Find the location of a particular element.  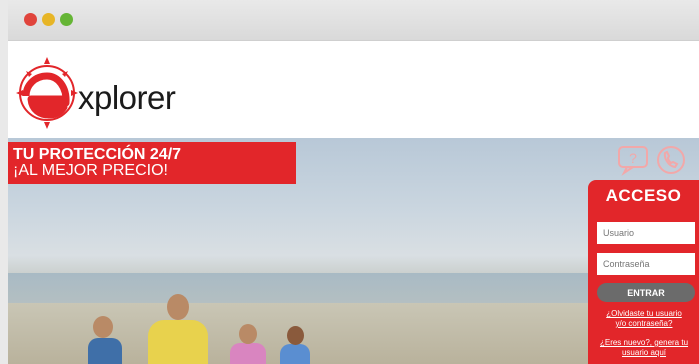

password-input is located at coordinates (646, 264).